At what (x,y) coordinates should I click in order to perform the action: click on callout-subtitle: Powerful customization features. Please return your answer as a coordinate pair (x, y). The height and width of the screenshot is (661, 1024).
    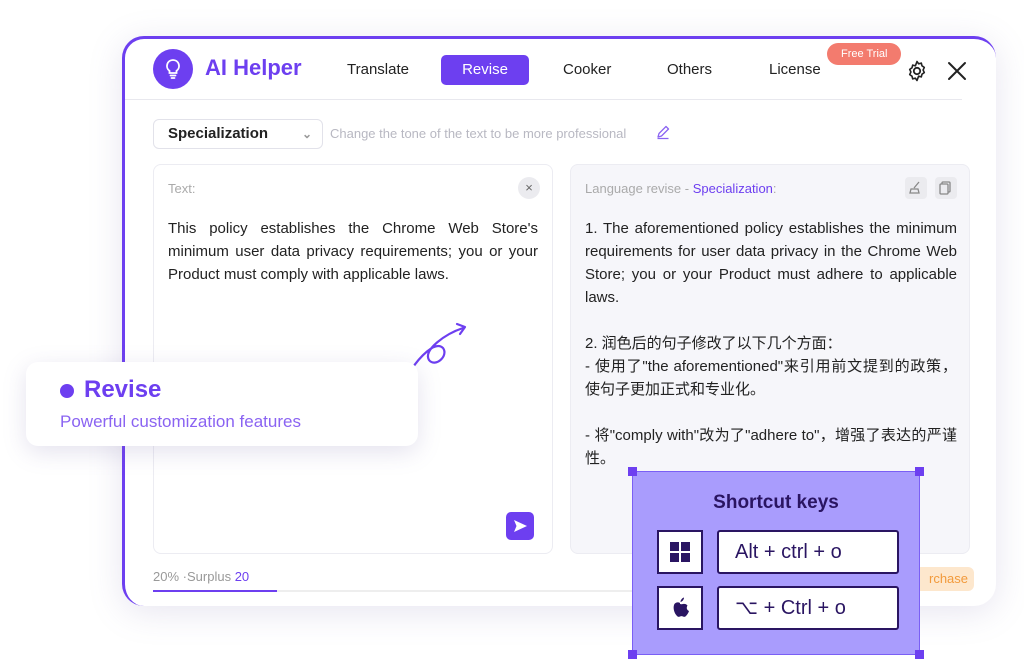
    Looking at the image, I should click on (180, 421).